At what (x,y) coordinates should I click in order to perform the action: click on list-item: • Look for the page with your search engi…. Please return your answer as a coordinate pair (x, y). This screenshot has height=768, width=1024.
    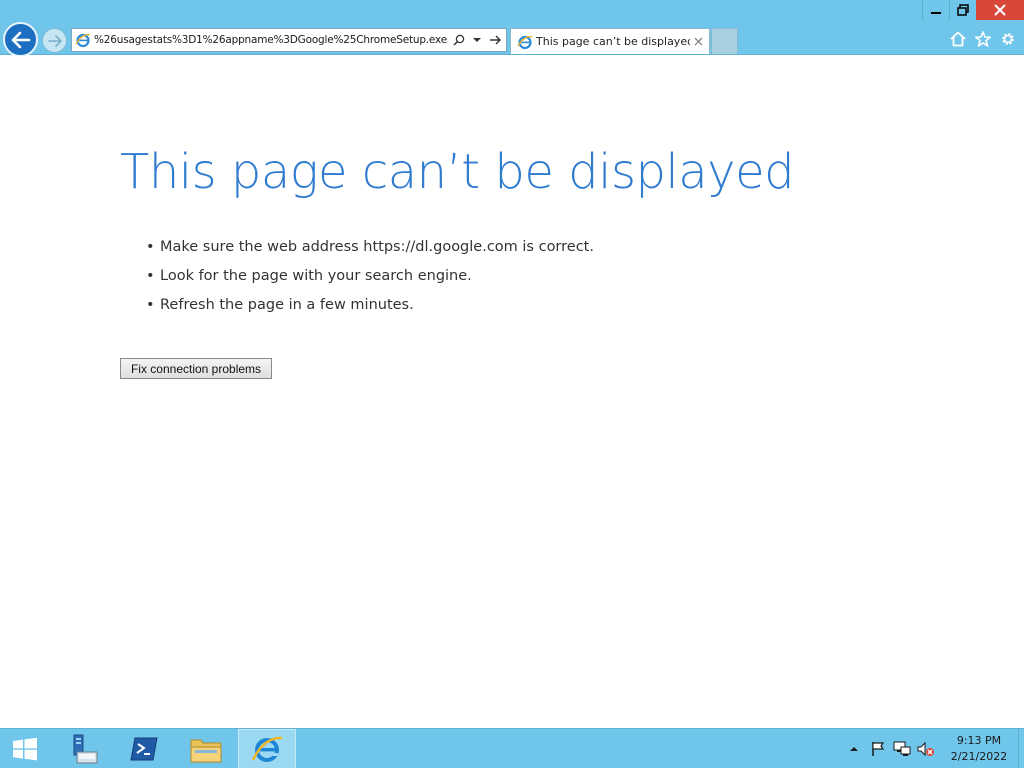
    Looking at the image, I should click on (370, 279).